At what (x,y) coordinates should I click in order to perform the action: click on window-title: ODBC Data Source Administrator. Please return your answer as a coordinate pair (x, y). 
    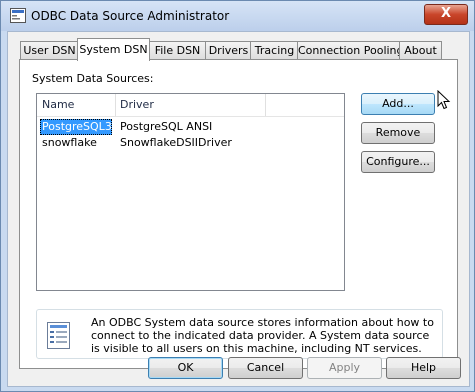
    Looking at the image, I should click on (130, 16).